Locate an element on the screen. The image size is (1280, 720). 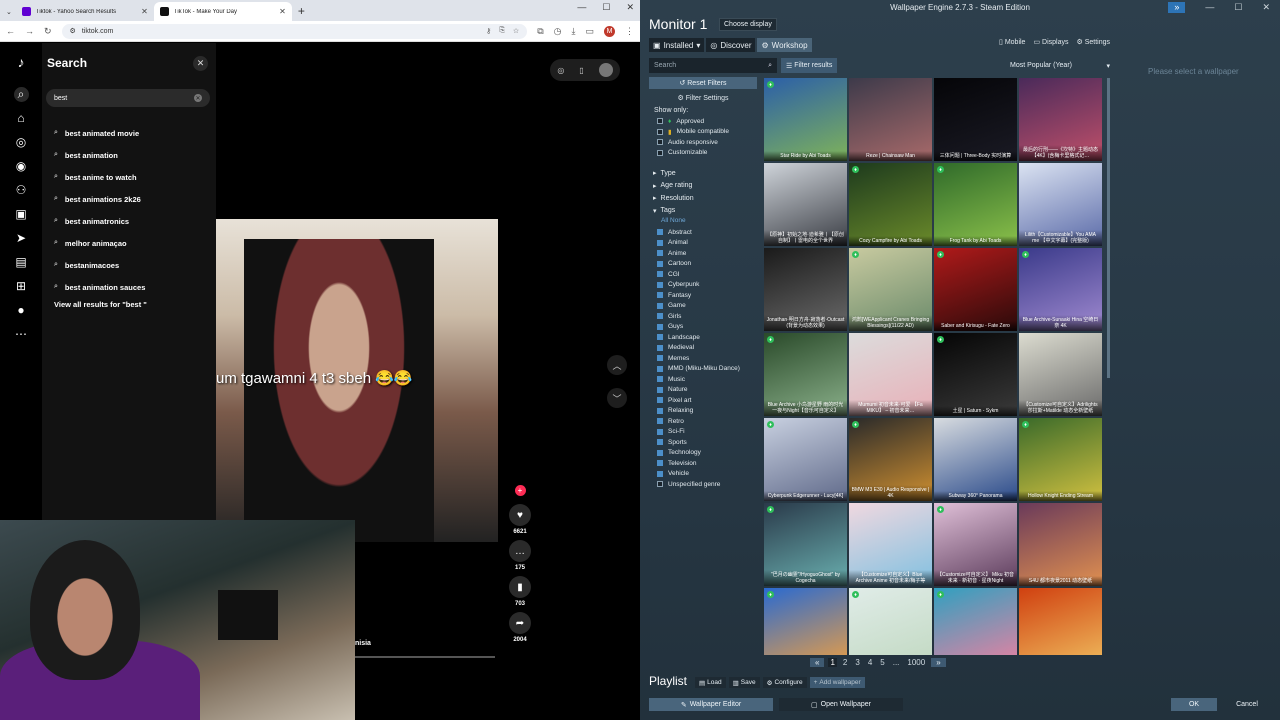
explore-icon: ◎ is located at coordinates (21, 142).